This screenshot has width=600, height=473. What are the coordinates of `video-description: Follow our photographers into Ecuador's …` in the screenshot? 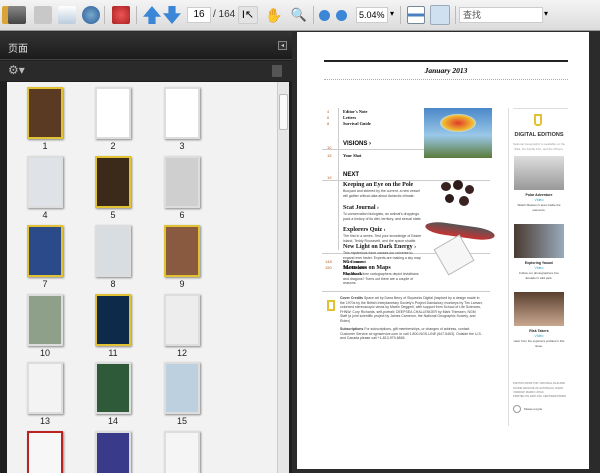 It's located at (539, 275).